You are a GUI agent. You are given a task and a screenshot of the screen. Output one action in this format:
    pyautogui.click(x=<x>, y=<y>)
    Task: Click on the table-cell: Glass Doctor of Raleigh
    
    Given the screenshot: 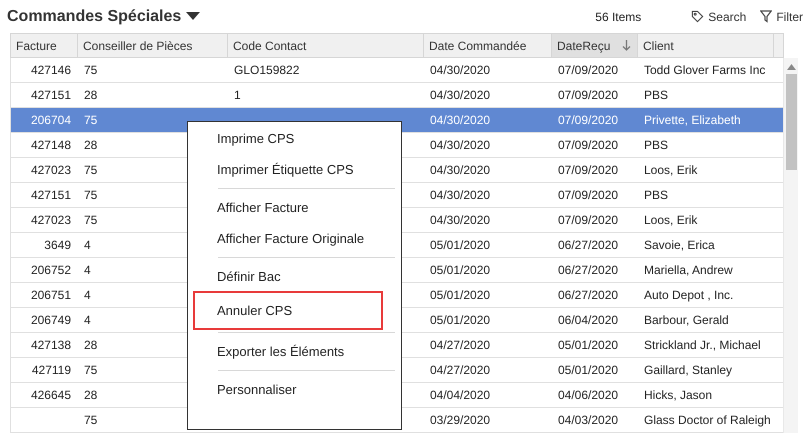 What is the action you would take?
    pyautogui.click(x=707, y=420)
    